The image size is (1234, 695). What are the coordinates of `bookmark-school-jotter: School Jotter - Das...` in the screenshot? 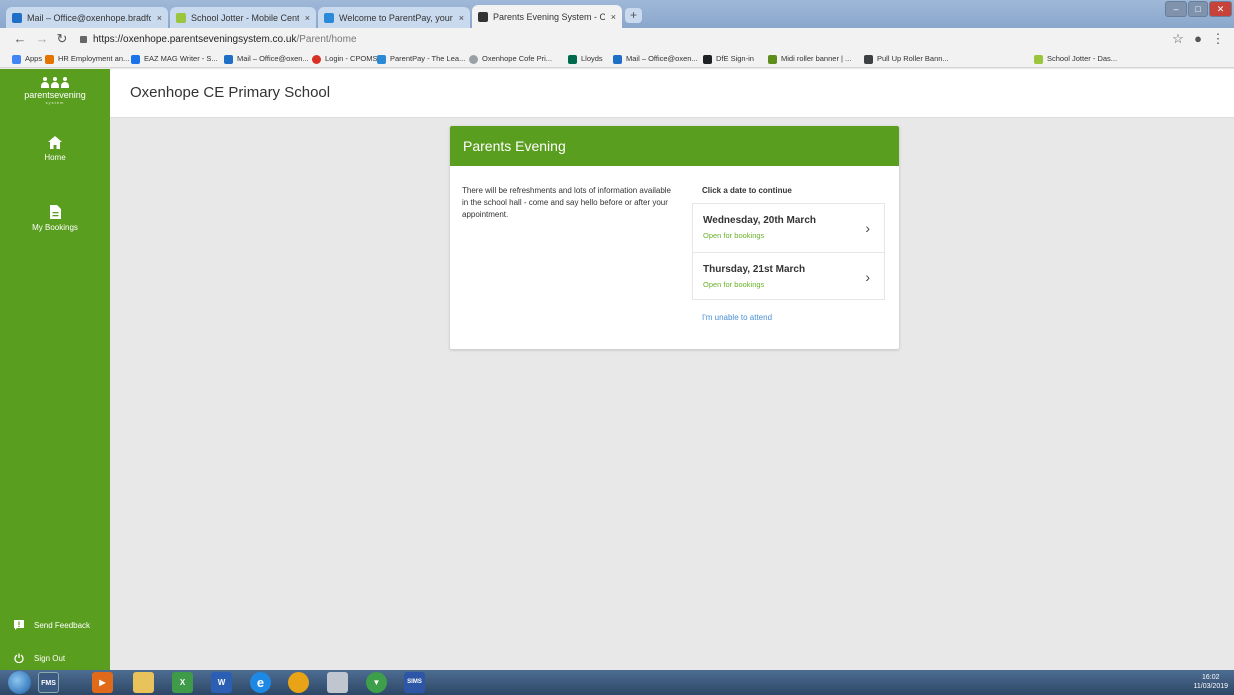 It's located at (1075, 59).